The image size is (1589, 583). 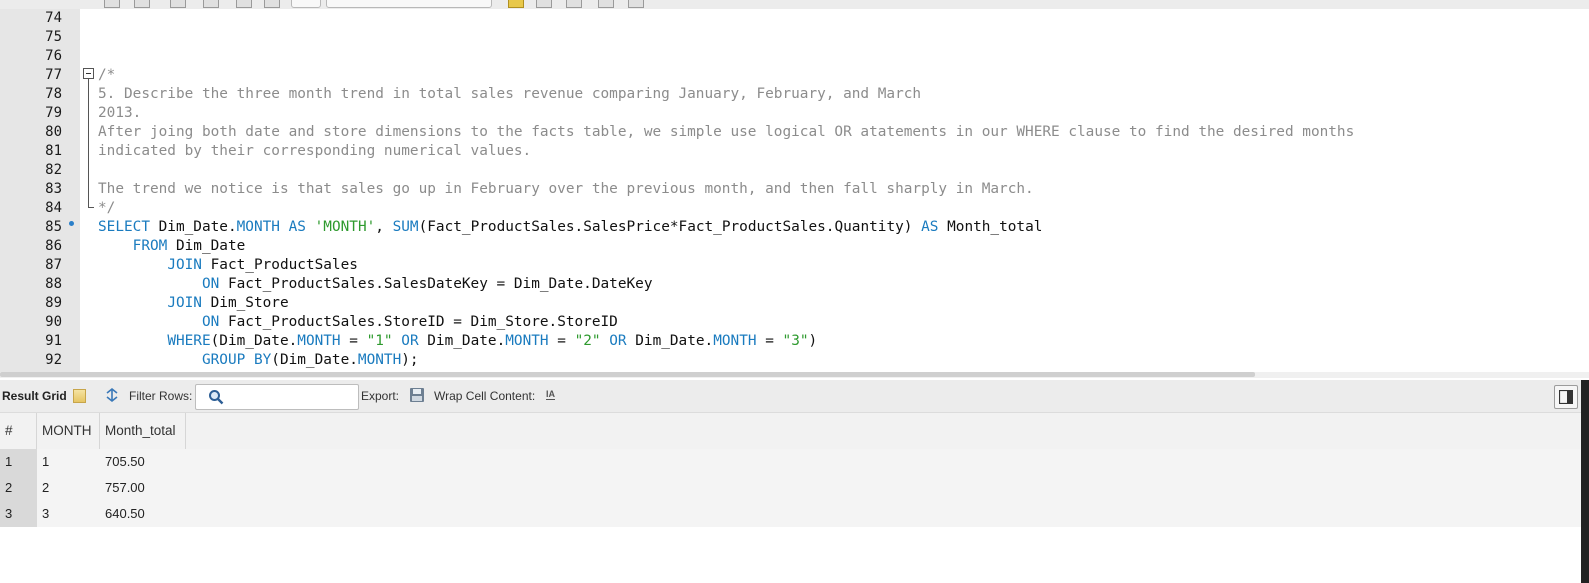 I want to click on code-token: Dim_Date, so click(x=206, y=246).